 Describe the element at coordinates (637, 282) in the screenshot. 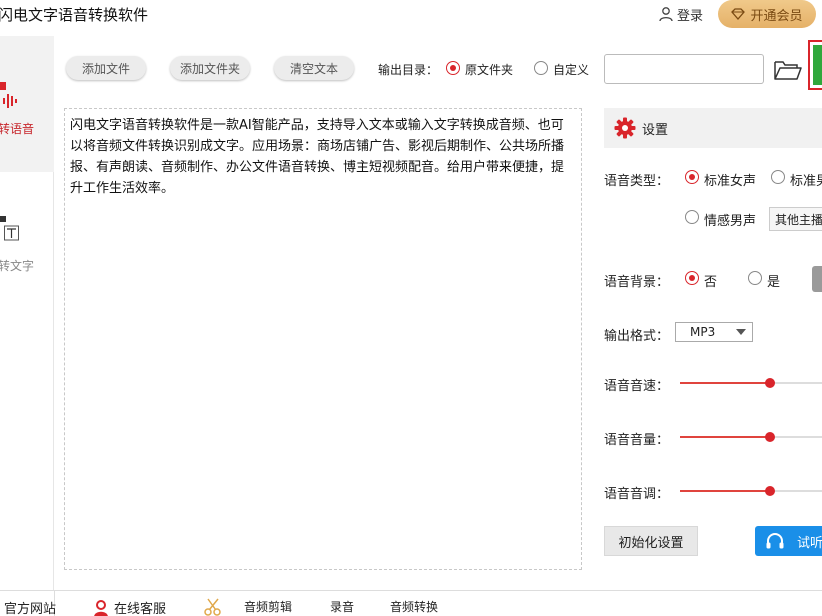

I see `background-label: 语音背景：` at that location.